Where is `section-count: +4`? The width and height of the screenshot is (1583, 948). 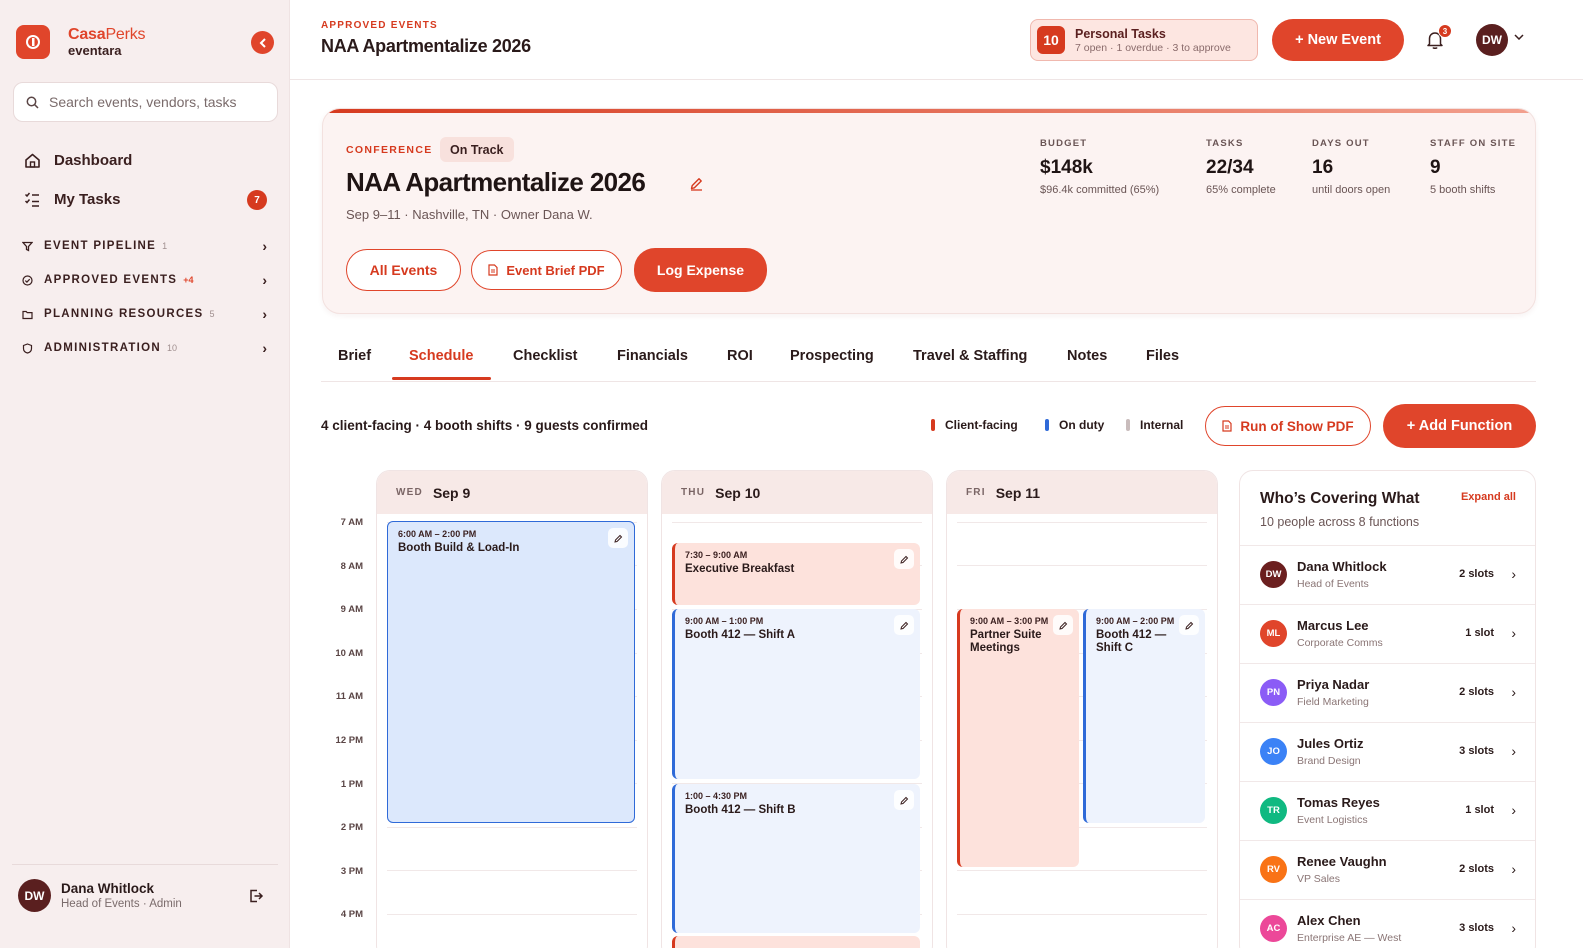
section-count: +4 is located at coordinates (188, 280).